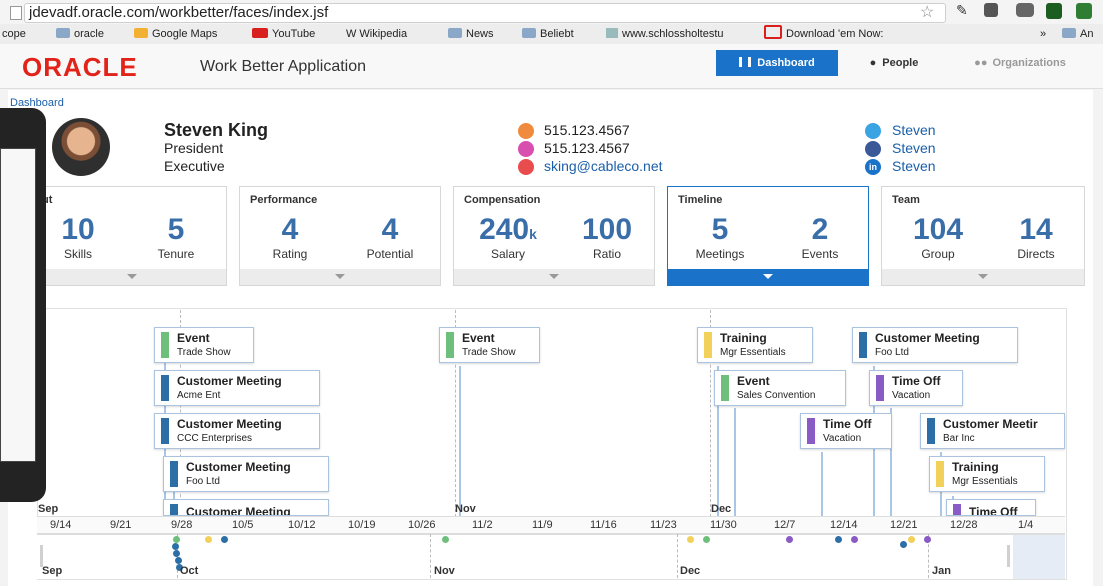  I want to click on timeline-event: Customer Meeting Acme Ent, so click(237, 388).